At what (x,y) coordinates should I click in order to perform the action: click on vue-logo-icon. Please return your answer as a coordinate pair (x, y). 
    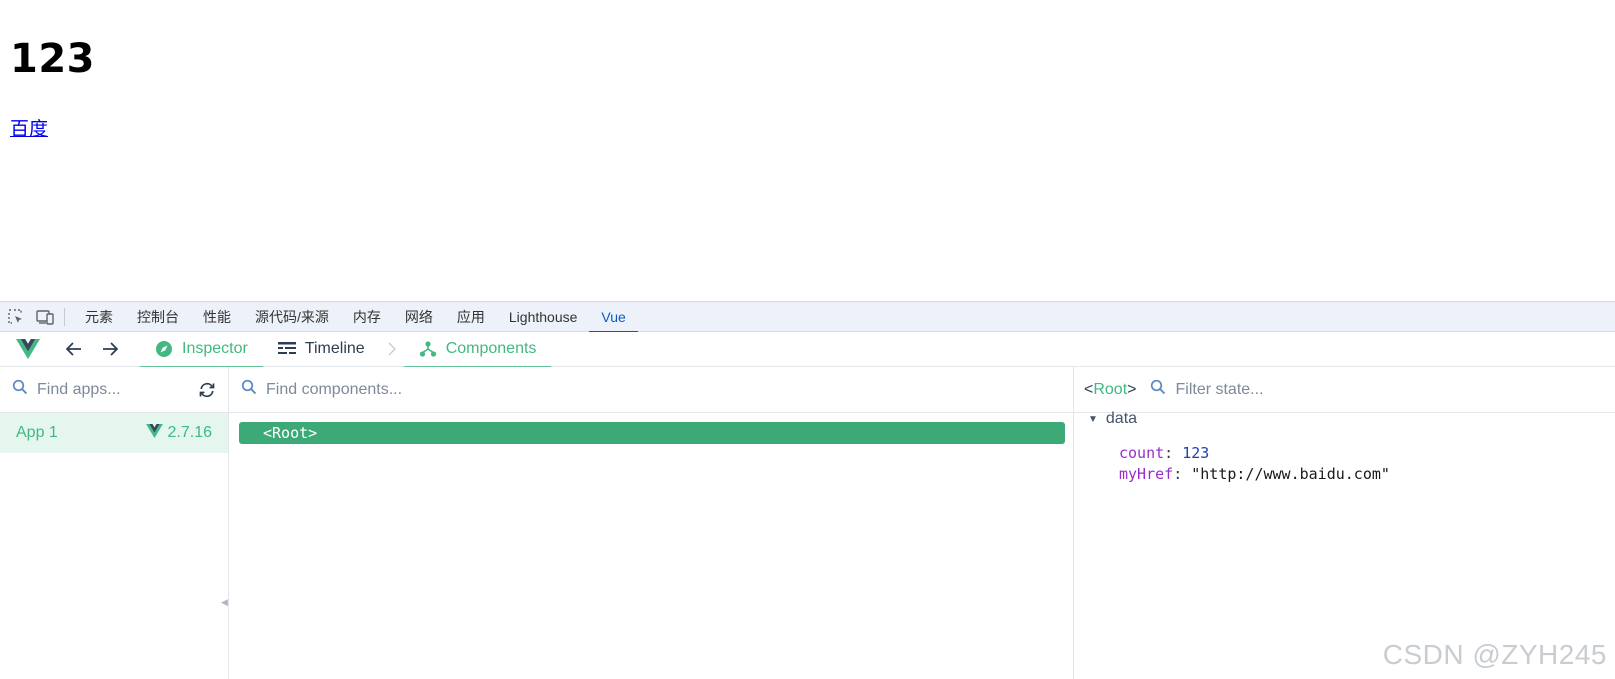
    Looking at the image, I should click on (28, 349).